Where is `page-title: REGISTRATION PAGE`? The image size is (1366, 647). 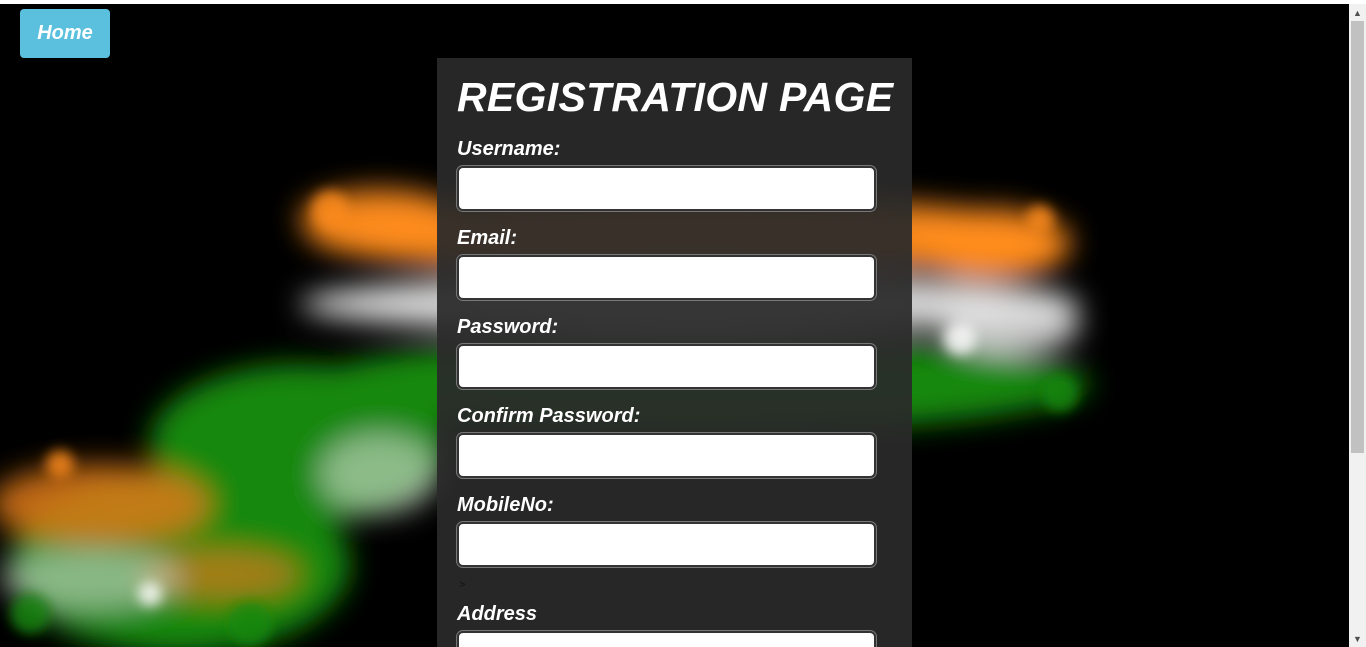
page-title: REGISTRATION PAGE is located at coordinates (675, 97).